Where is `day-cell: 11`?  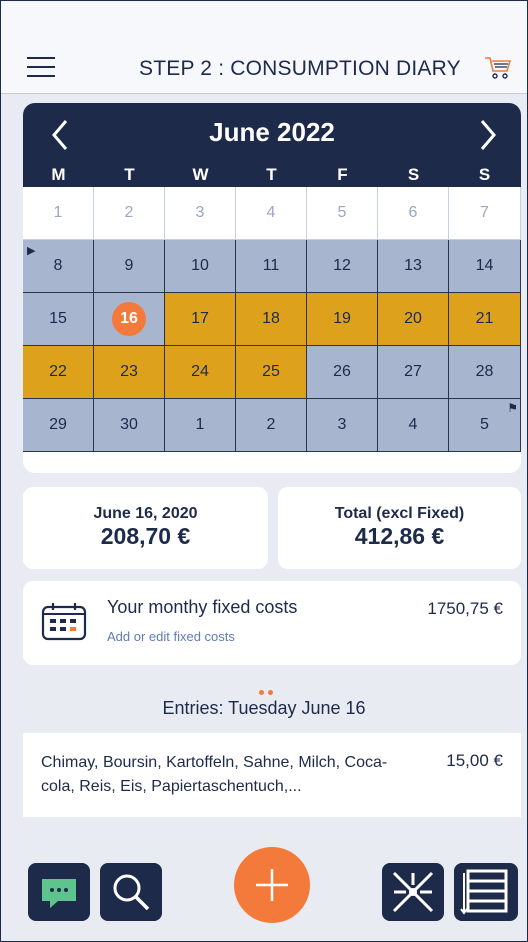 day-cell: 11 is located at coordinates (271, 266).